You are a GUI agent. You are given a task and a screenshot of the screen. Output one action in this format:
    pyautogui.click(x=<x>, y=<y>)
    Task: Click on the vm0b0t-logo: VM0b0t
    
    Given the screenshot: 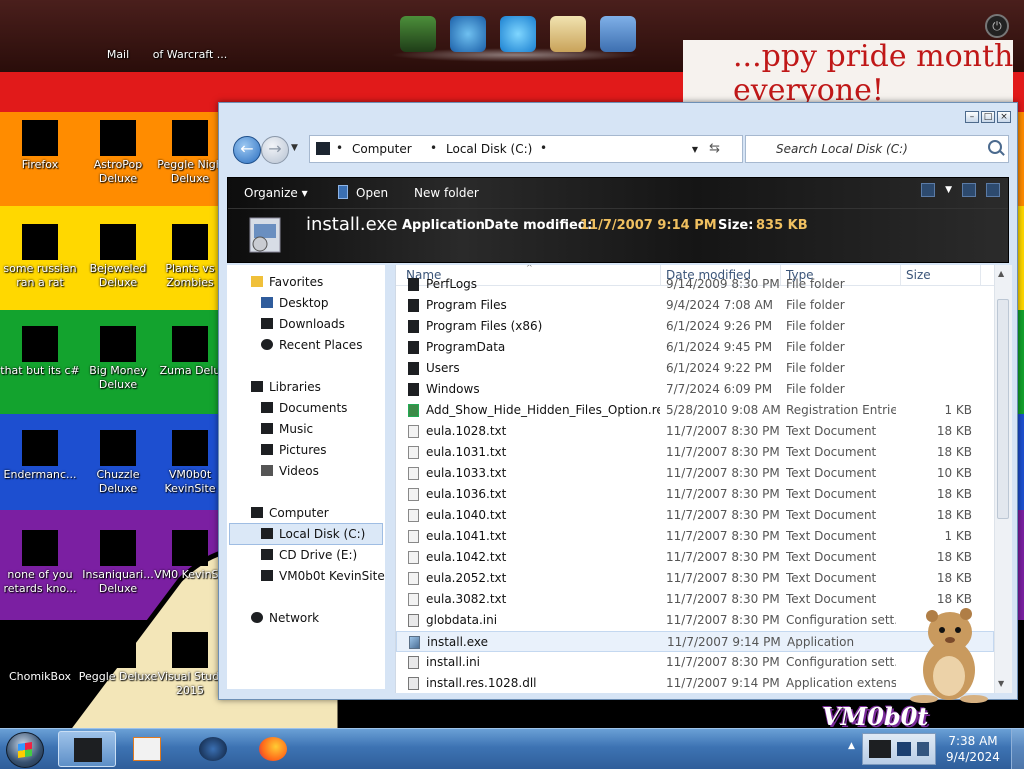 What is the action you would take?
    pyautogui.click(x=875, y=715)
    